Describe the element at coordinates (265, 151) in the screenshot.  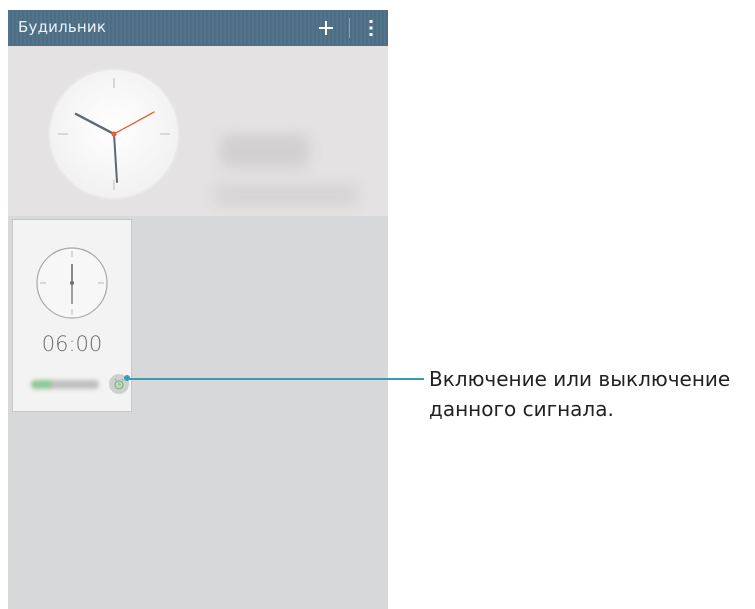
I see `current-time-blurred` at that location.